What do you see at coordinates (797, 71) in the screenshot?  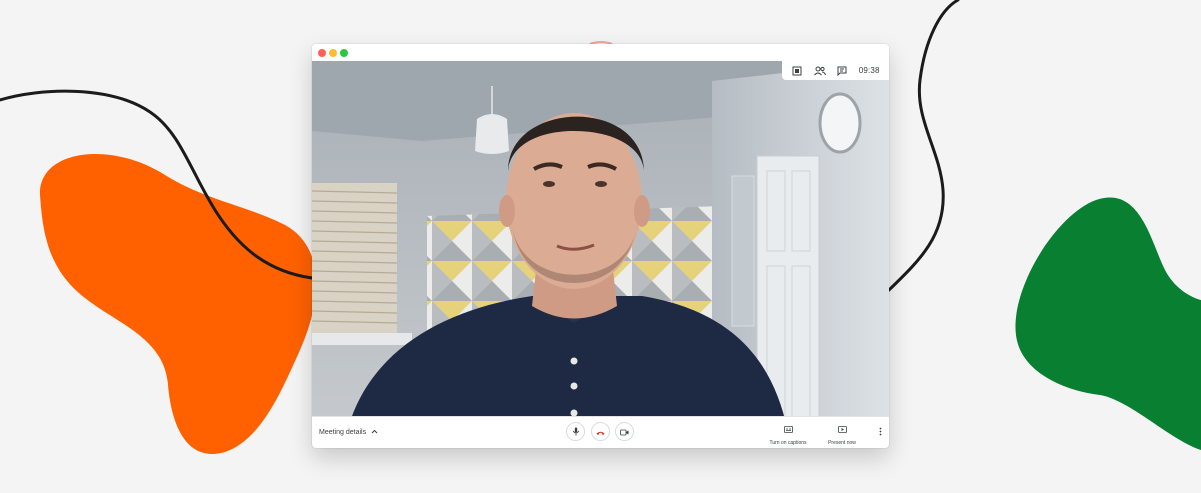 I see `layout-icon` at bounding box center [797, 71].